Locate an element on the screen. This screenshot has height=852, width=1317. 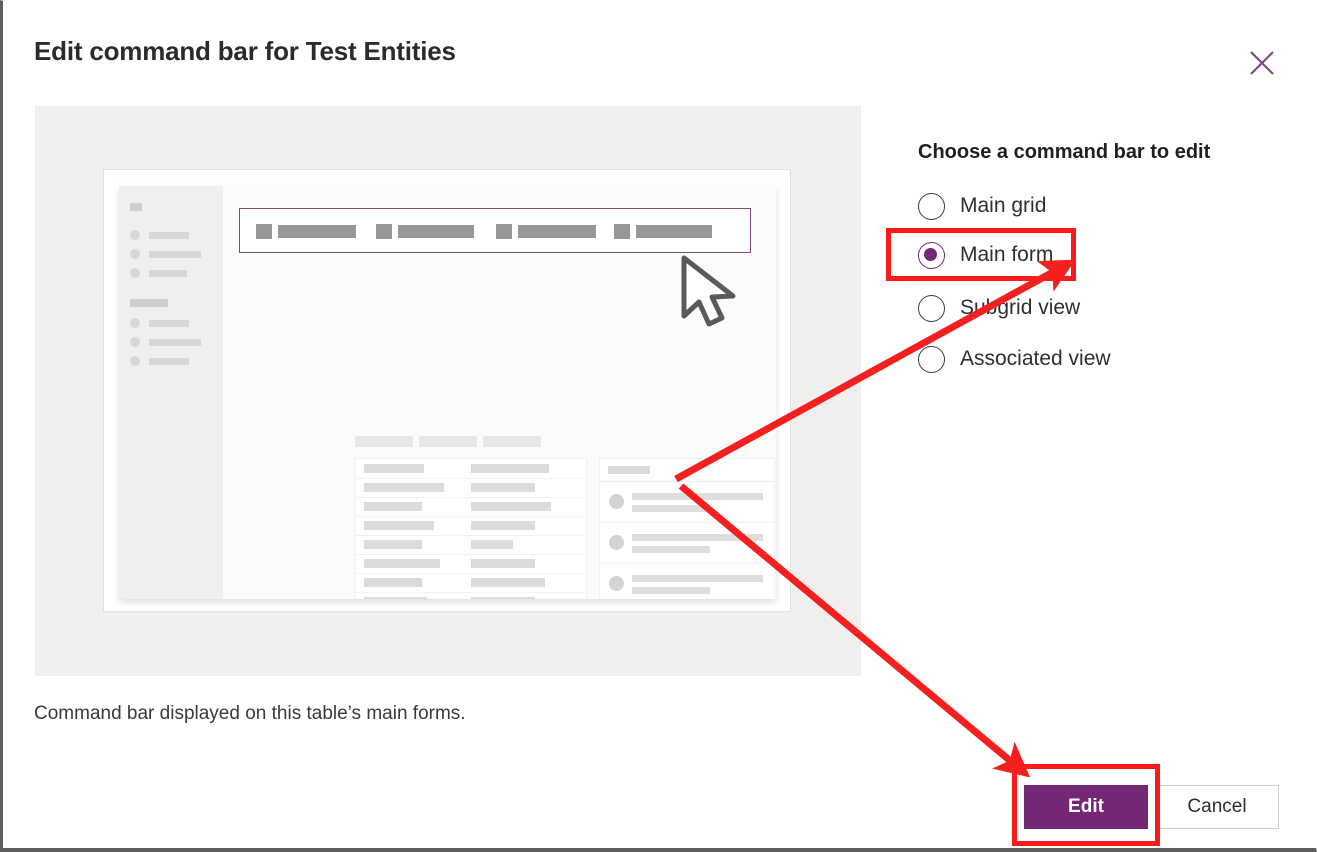
mock-form-card is located at coordinates (471, 528).